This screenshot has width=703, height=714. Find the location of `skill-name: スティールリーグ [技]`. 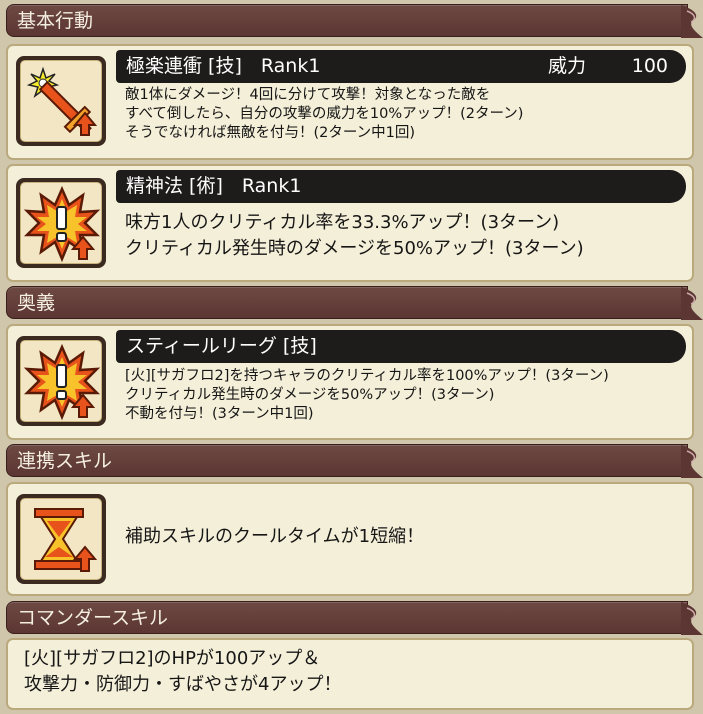

skill-name: スティールリーグ [技] is located at coordinates (221, 346).